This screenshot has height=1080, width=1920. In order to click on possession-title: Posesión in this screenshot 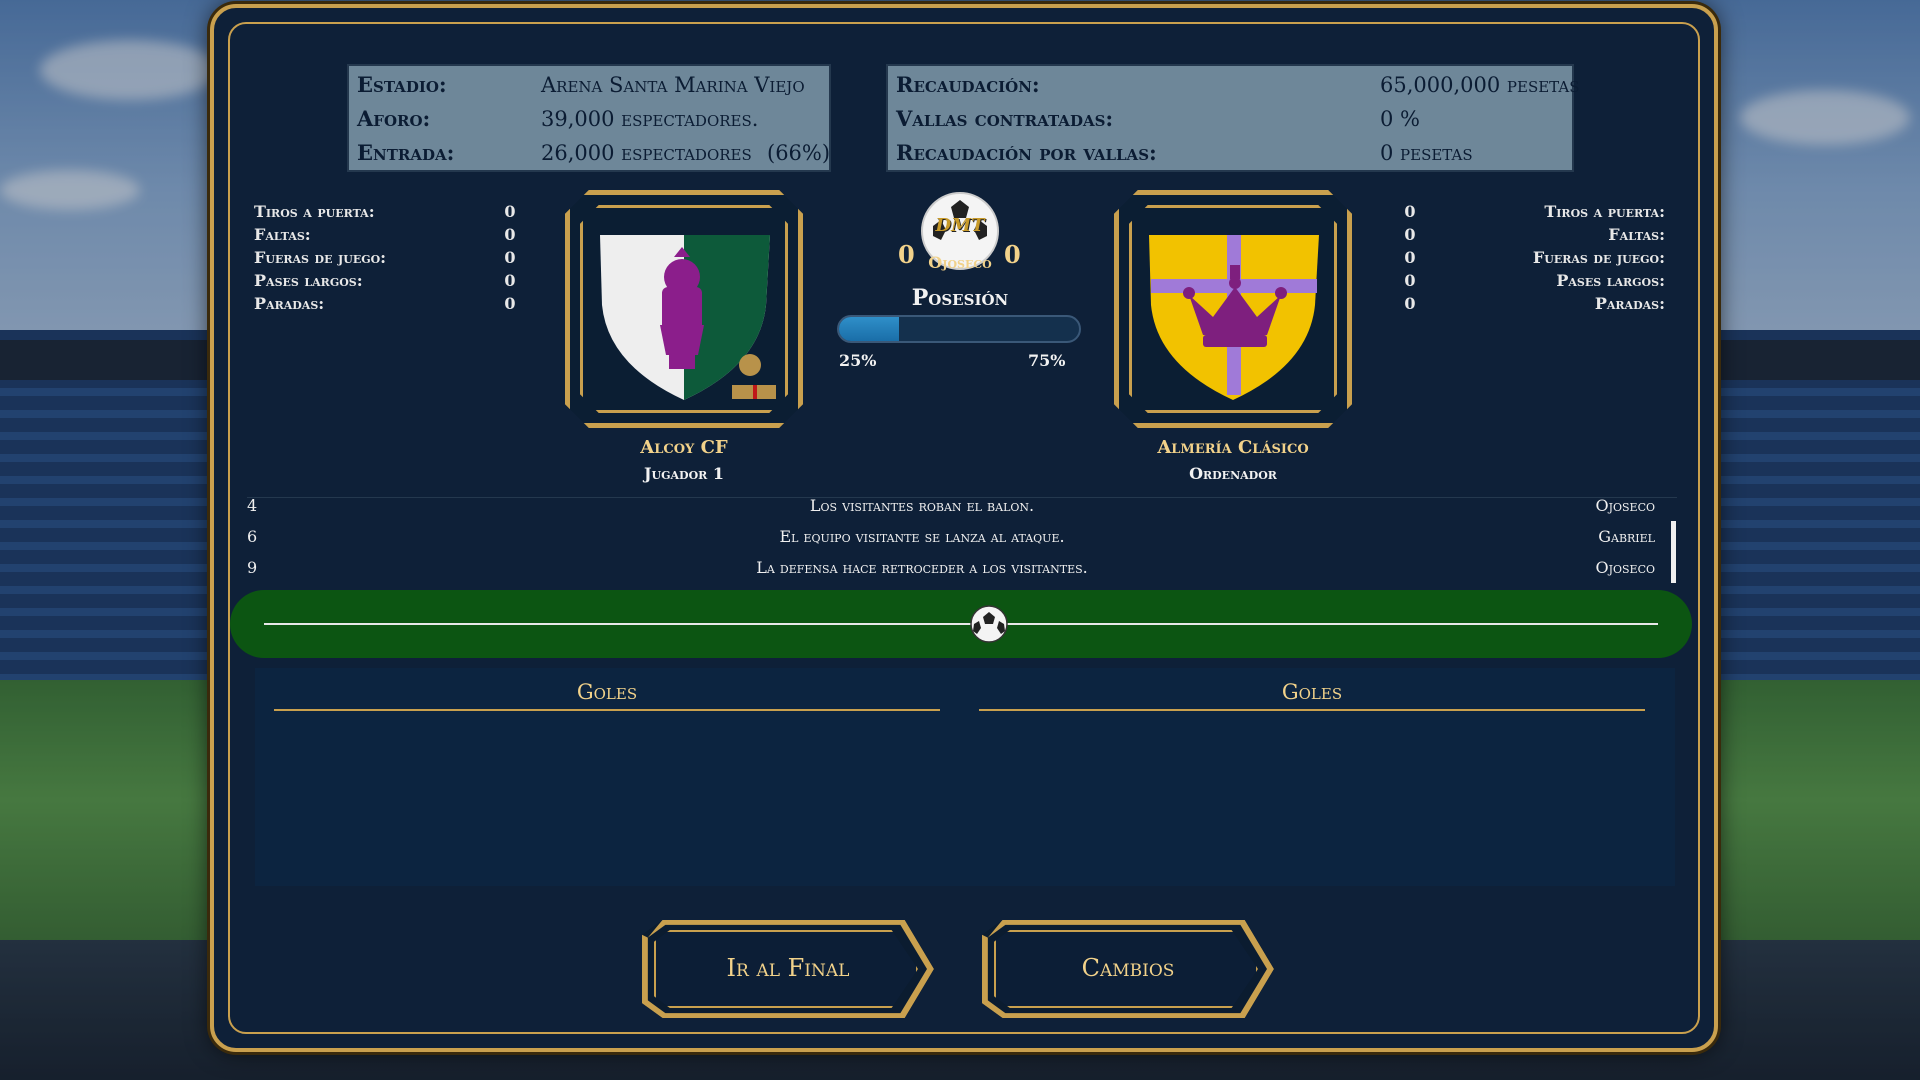, I will do `click(960, 298)`.